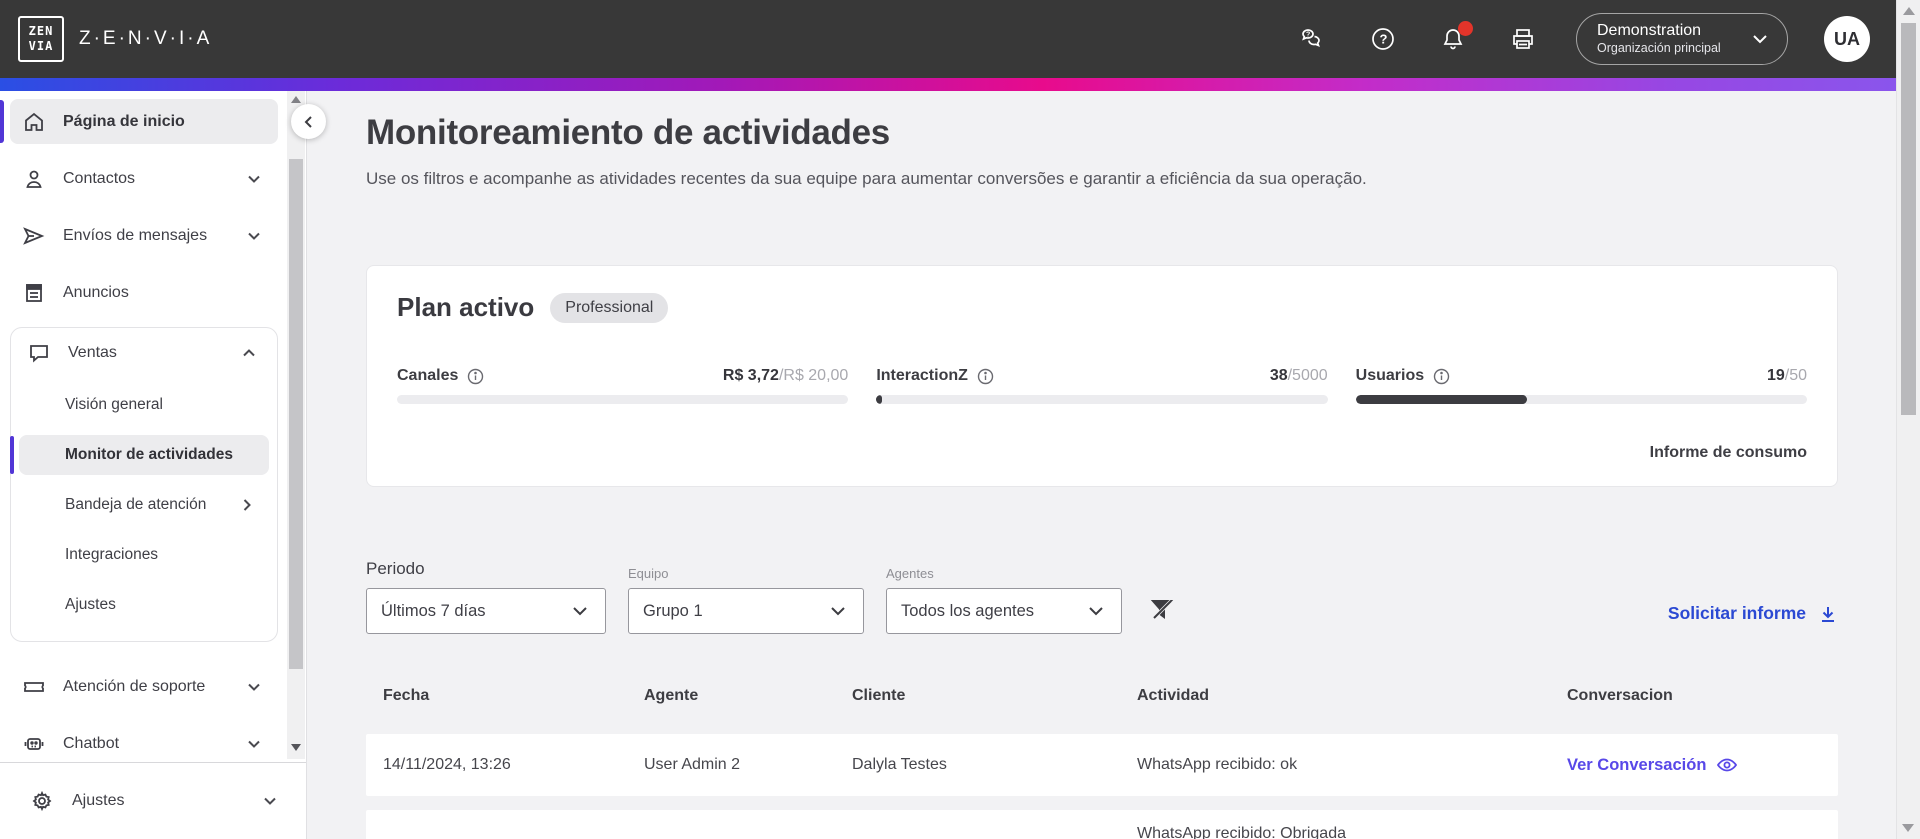 Image resolution: width=1920 pixels, height=839 pixels. What do you see at coordinates (466, 307) in the screenshot?
I see `plan-title: Plan activo` at bounding box center [466, 307].